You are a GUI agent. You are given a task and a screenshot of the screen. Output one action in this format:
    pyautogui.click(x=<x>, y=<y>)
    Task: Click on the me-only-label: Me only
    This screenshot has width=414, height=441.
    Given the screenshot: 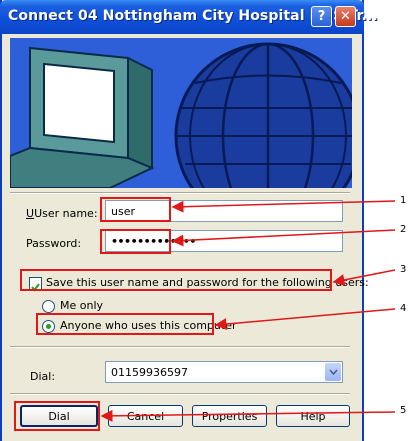 What is the action you would take?
    pyautogui.click(x=82, y=305)
    